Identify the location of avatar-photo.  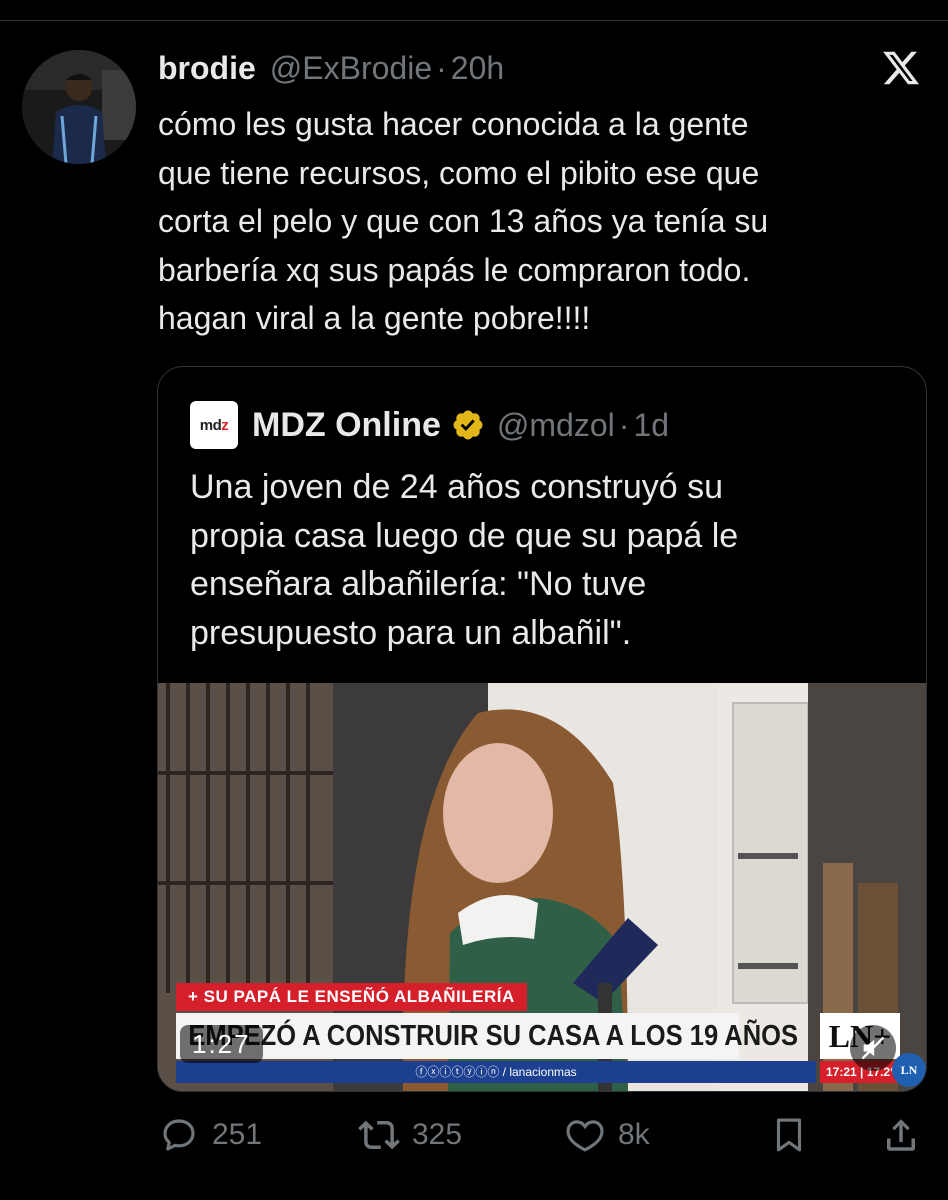
(79, 107).